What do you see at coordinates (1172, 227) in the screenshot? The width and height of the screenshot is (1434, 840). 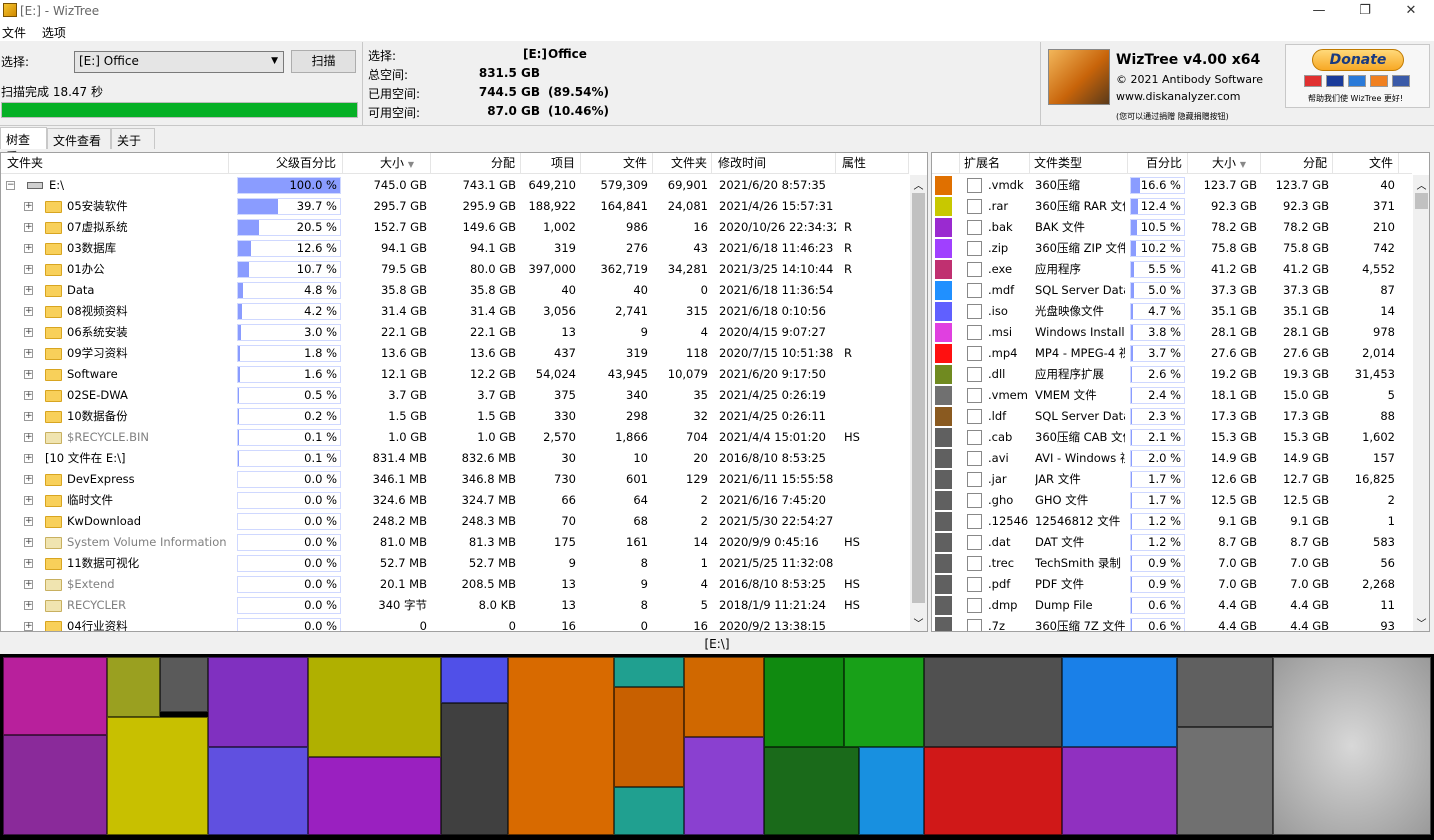 I see `ext-row: .bak BAK 文件 10.5 % 78.2 GB 78.2 GB 210` at bounding box center [1172, 227].